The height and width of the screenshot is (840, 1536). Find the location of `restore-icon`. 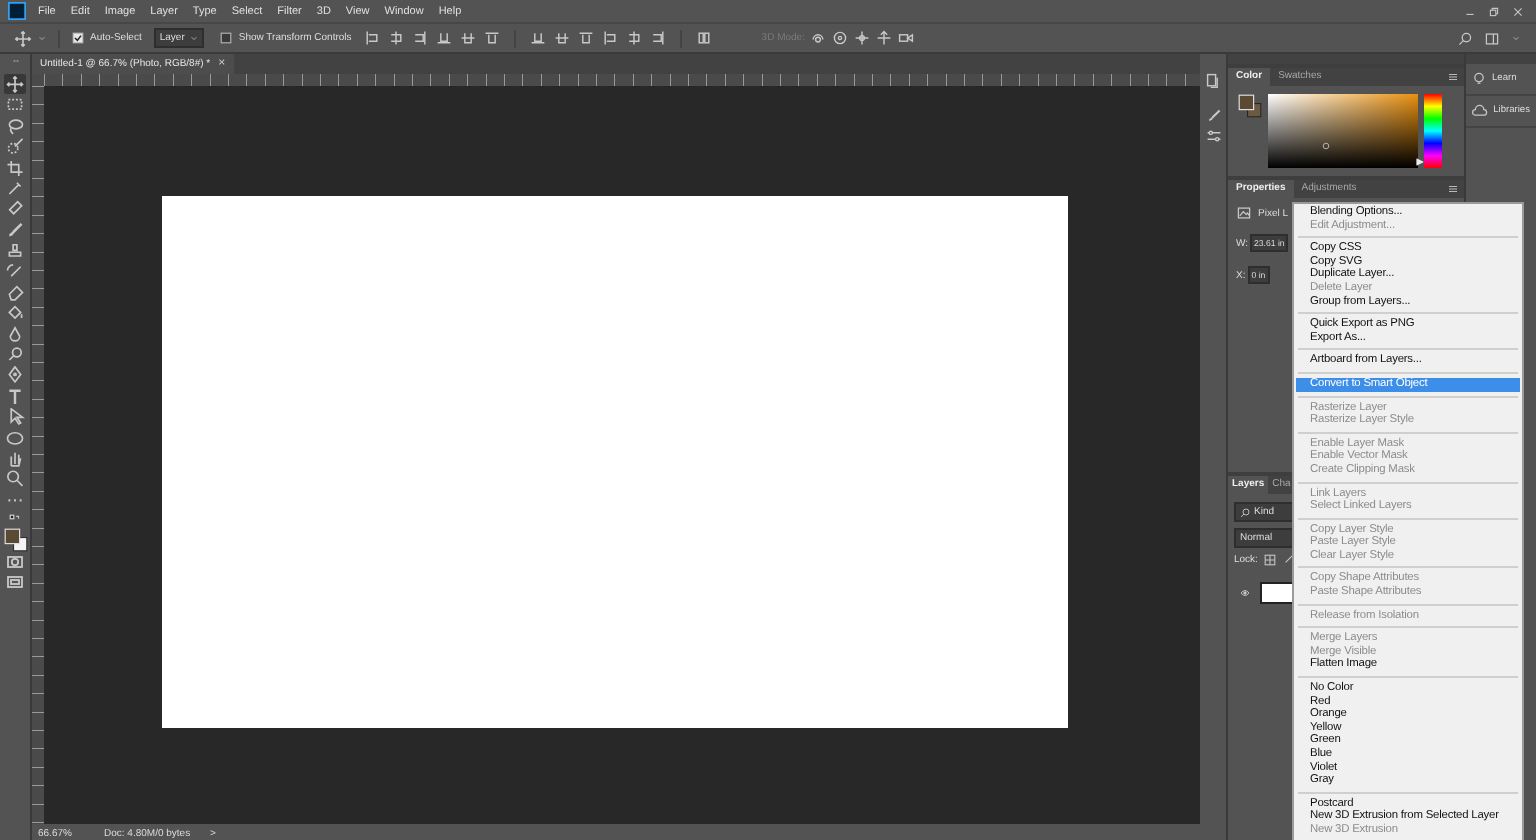

restore-icon is located at coordinates (1494, 11).